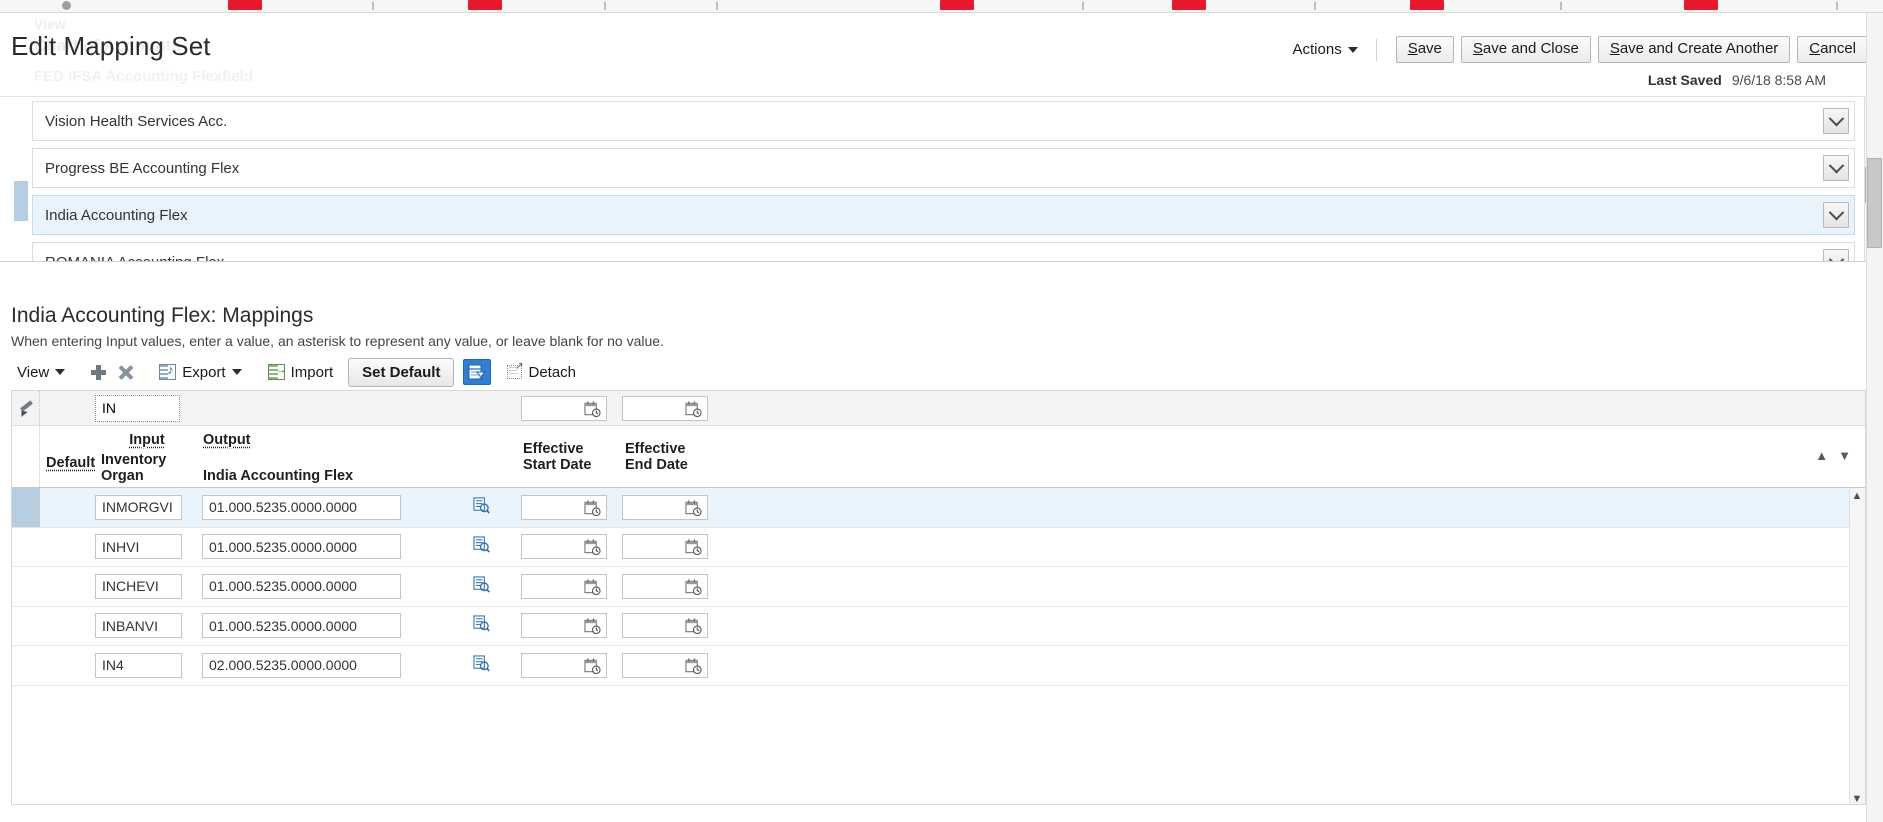 Image resolution: width=1883 pixels, height=822 pixels. What do you see at coordinates (564, 408) in the screenshot?
I see `filter-effective-start-date` at bounding box center [564, 408].